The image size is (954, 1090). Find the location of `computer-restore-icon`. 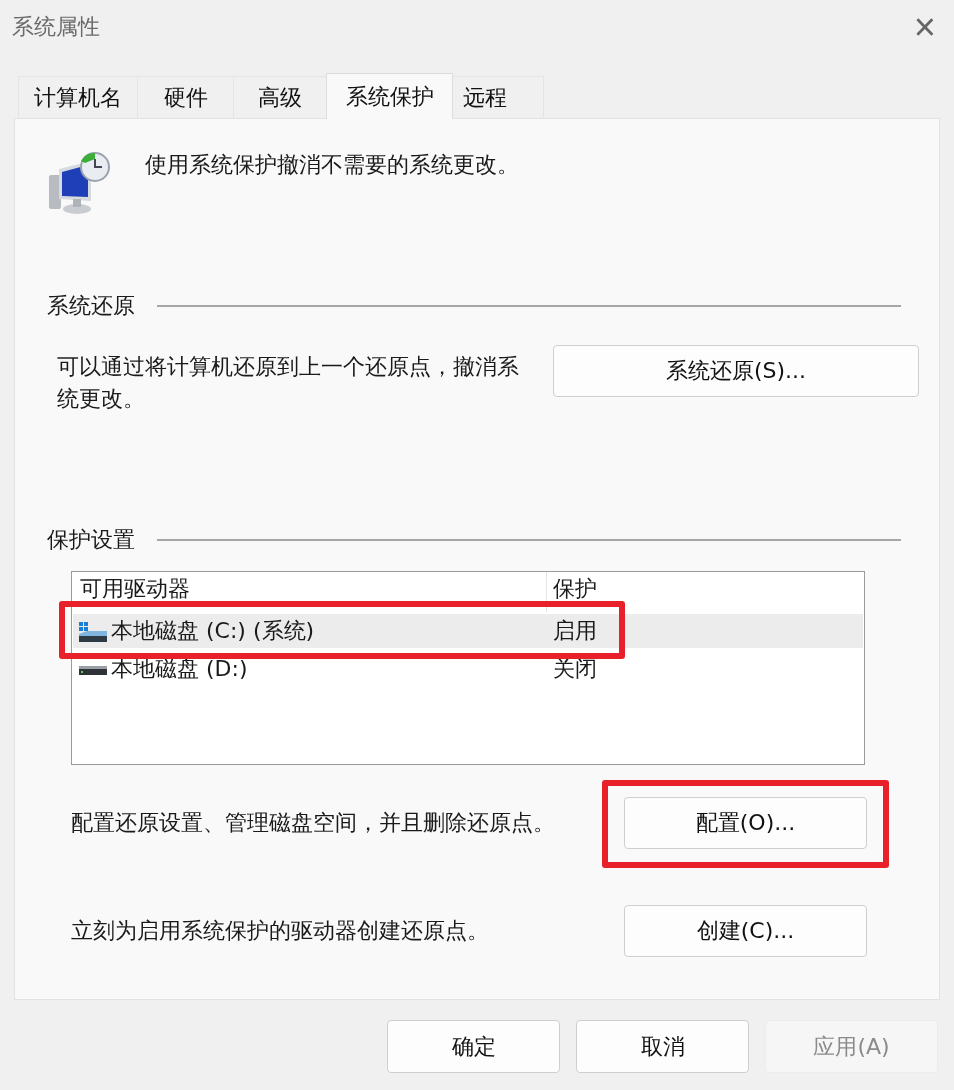

computer-restore-icon is located at coordinates (80, 184).